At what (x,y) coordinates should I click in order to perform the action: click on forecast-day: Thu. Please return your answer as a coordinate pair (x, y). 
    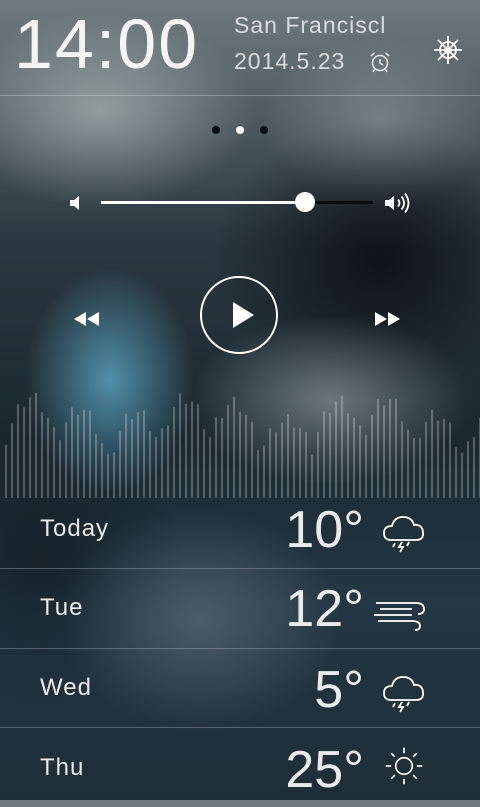
    Looking at the image, I should click on (62, 767).